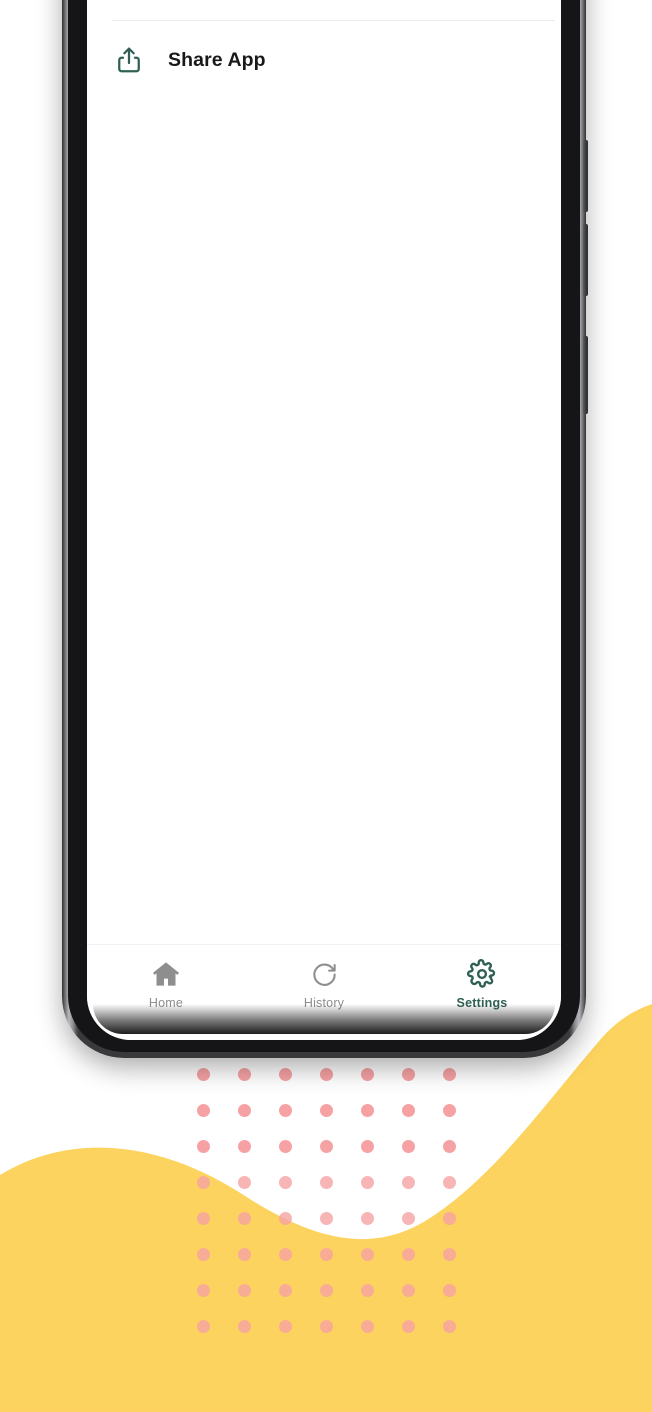  I want to click on bottom-tab-bar: Home History Settings, so click(324, 992).